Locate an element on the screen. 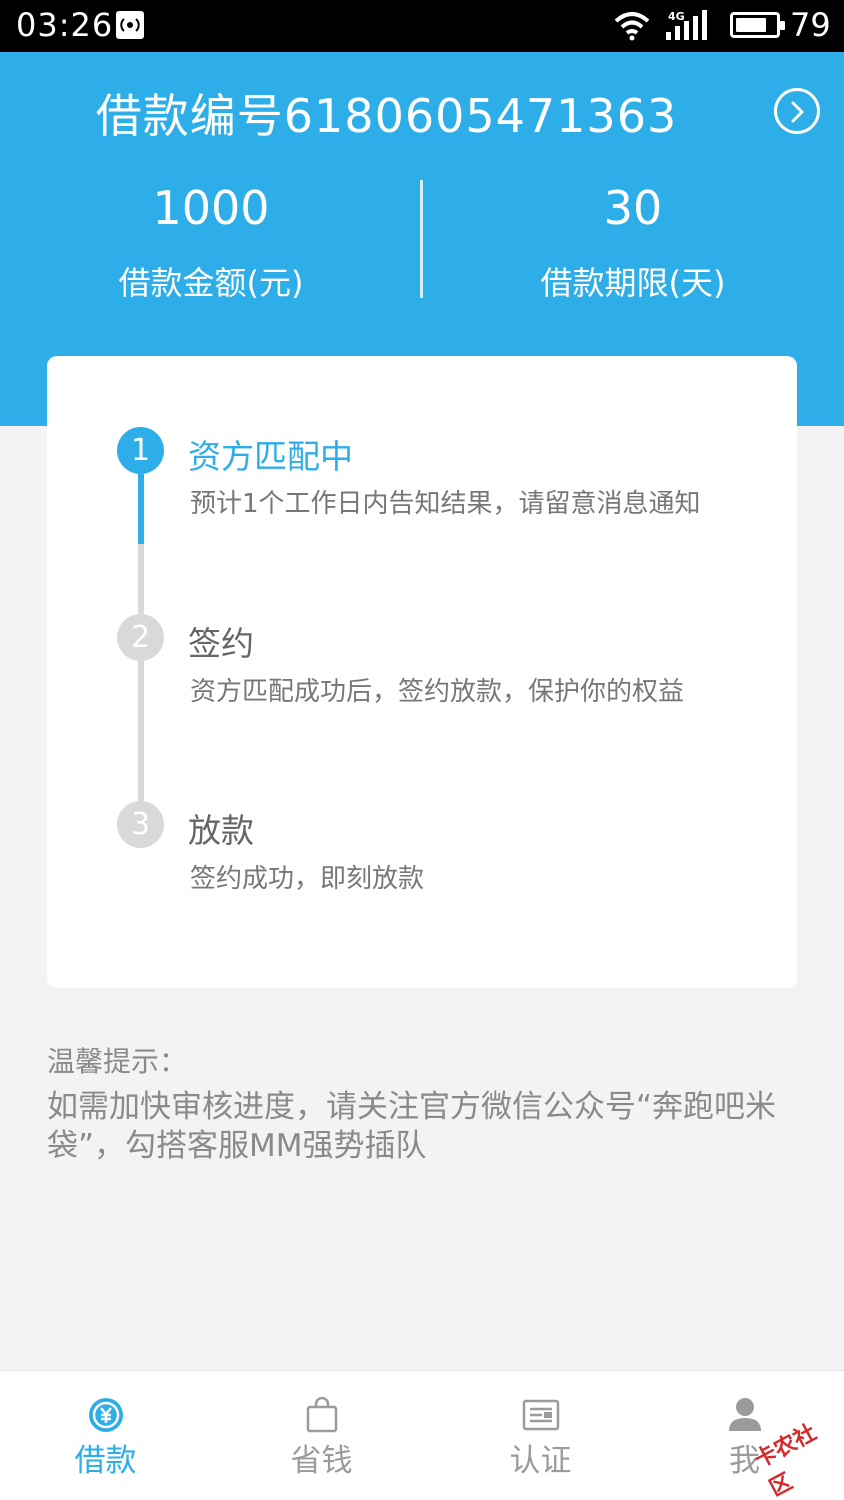 The image size is (844, 1500). cast-icon is located at coordinates (130, 25).